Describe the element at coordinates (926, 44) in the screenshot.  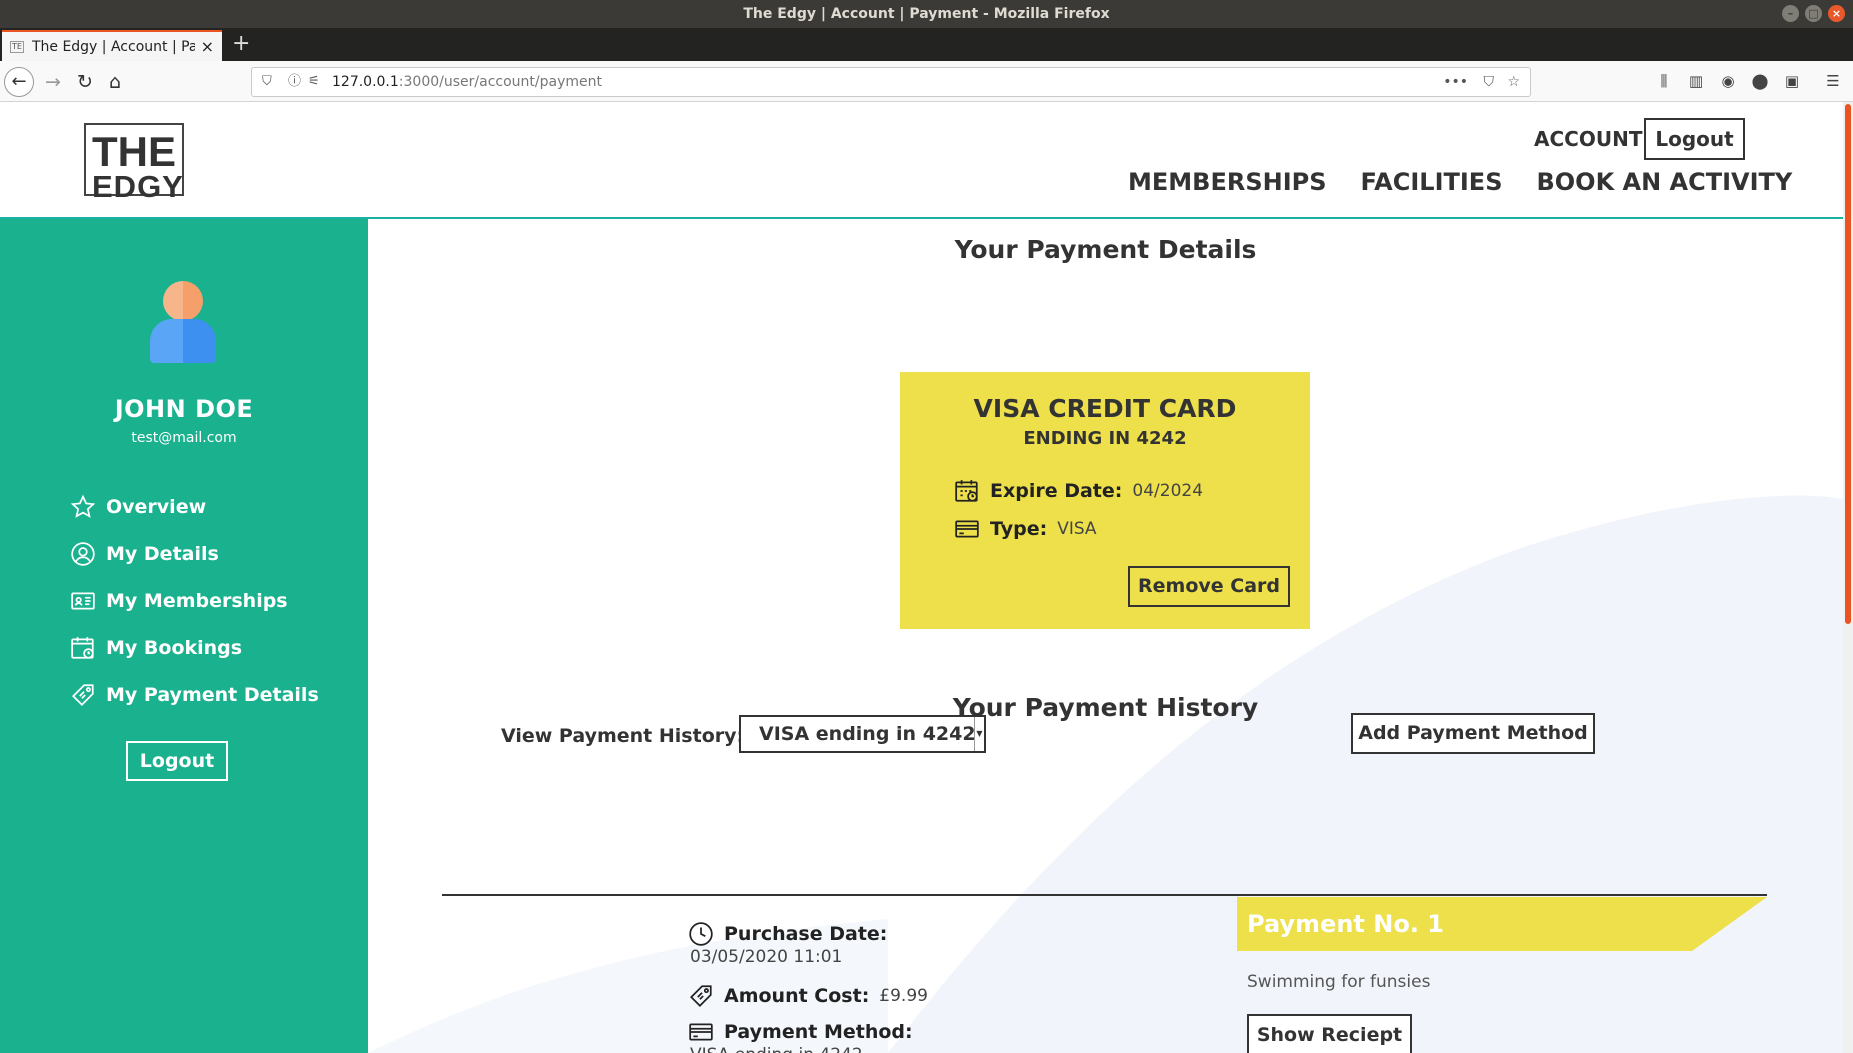
I see `tab-strip: TE The Edgy | Account | Payment × +` at that location.